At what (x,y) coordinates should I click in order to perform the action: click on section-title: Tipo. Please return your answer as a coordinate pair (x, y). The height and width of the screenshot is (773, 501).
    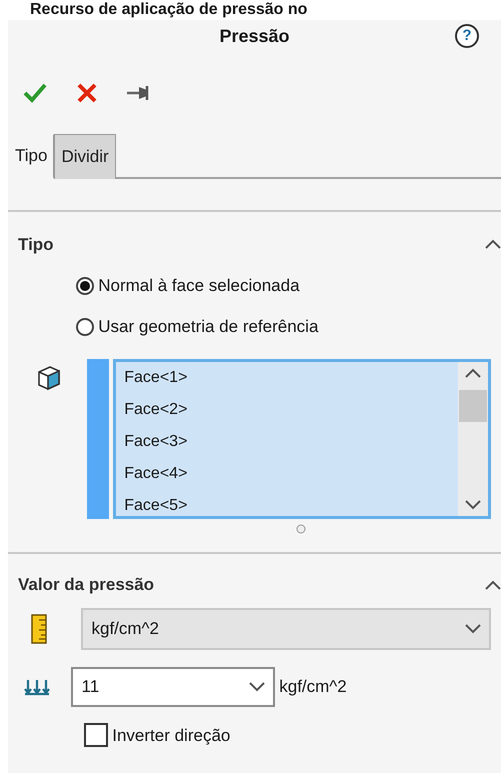
    Looking at the image, I should click on (36, 245).